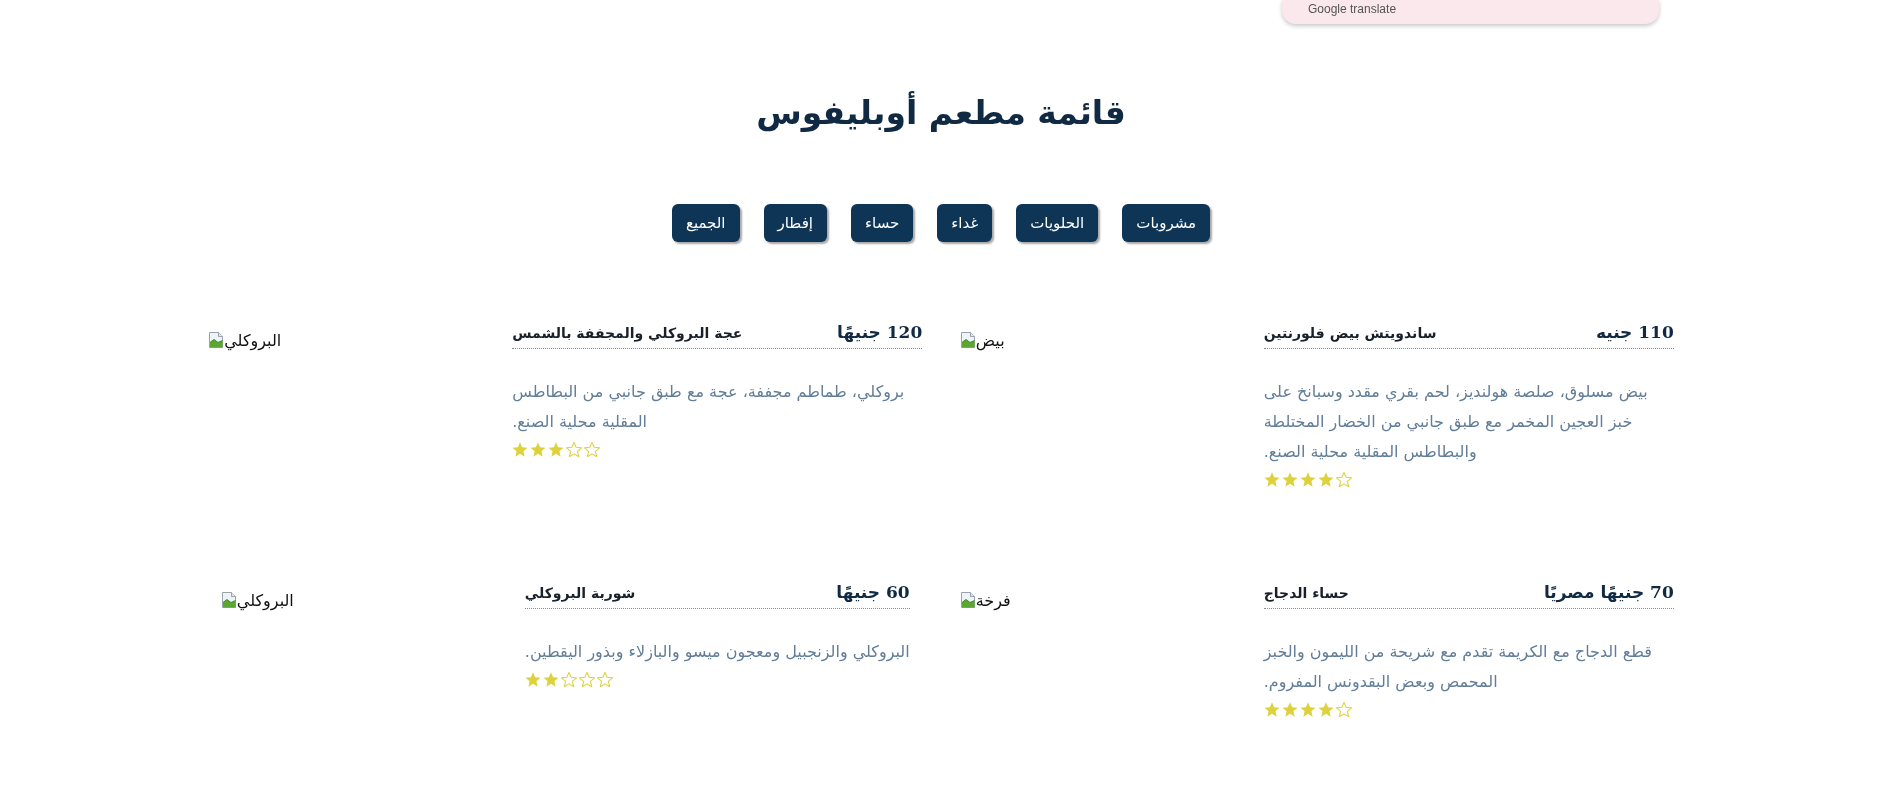 Image resolution: width=1882 pixels, height=802 pixels. Describe the element at coordinates (873, 592) in the screenshot. I see `dish-price: 60 جنيهًا` at that location.